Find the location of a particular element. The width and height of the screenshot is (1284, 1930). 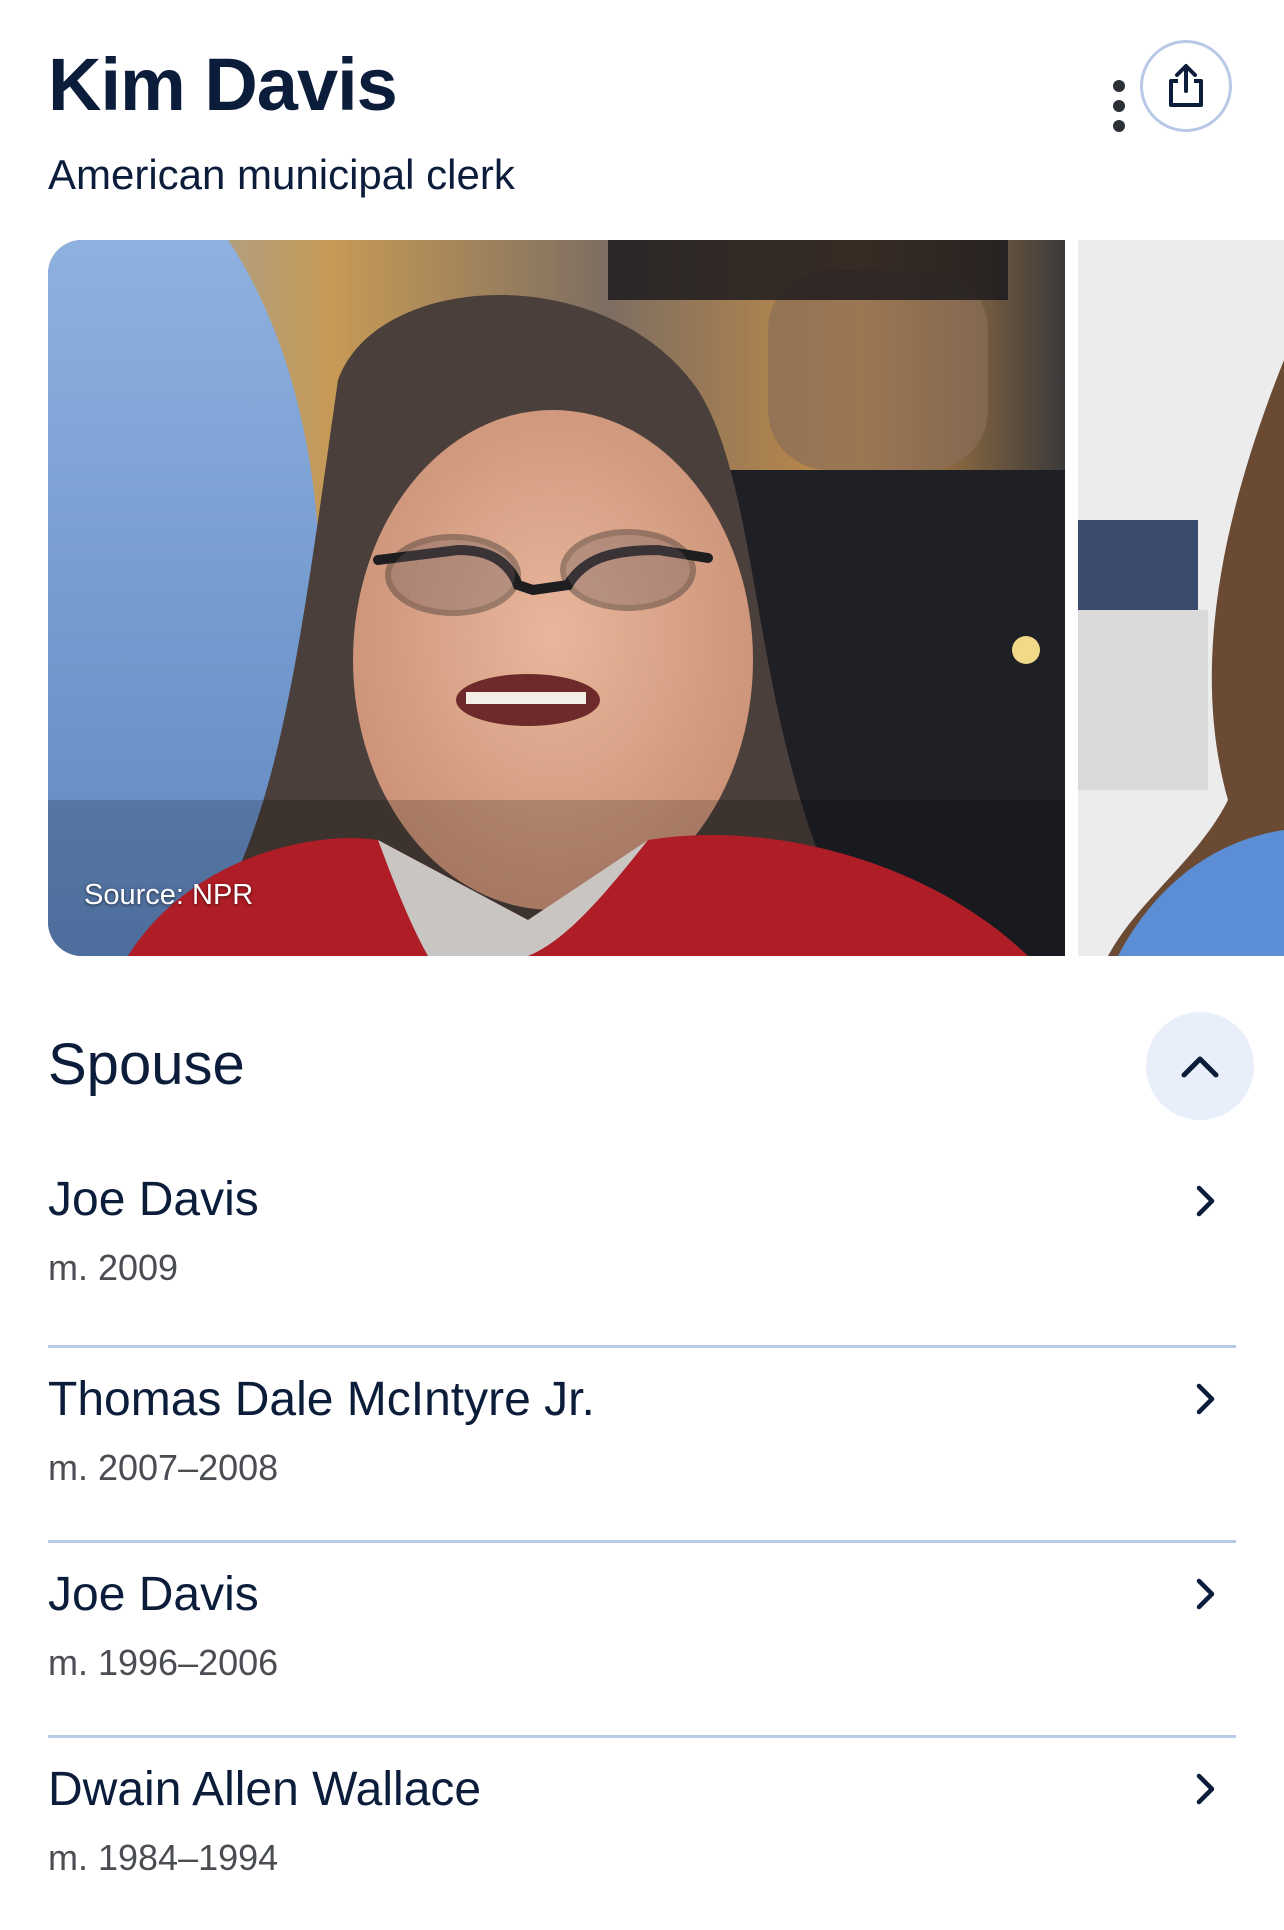

section-title: Spouse is located at coordinates (146, 1064).